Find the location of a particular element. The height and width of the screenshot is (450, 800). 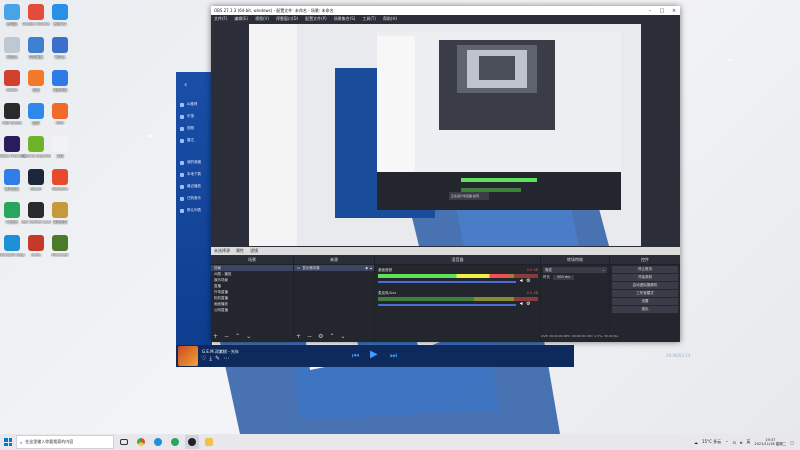

more-icon: ⋯ is located at coordinates (226, 359).